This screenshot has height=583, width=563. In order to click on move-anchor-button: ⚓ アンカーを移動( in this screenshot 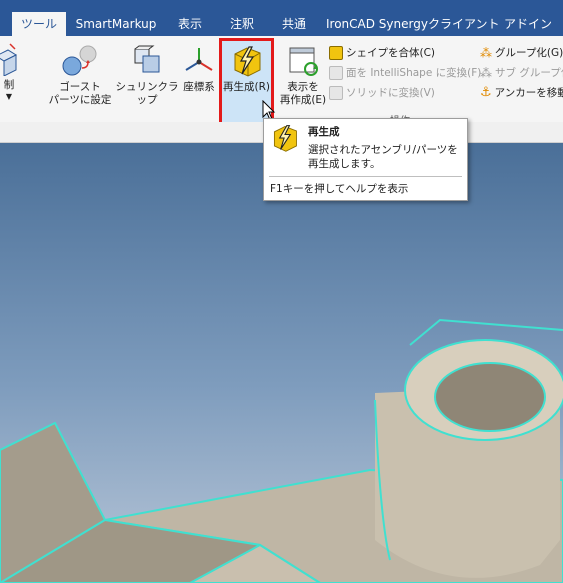, I will do `click(521, 93)`.